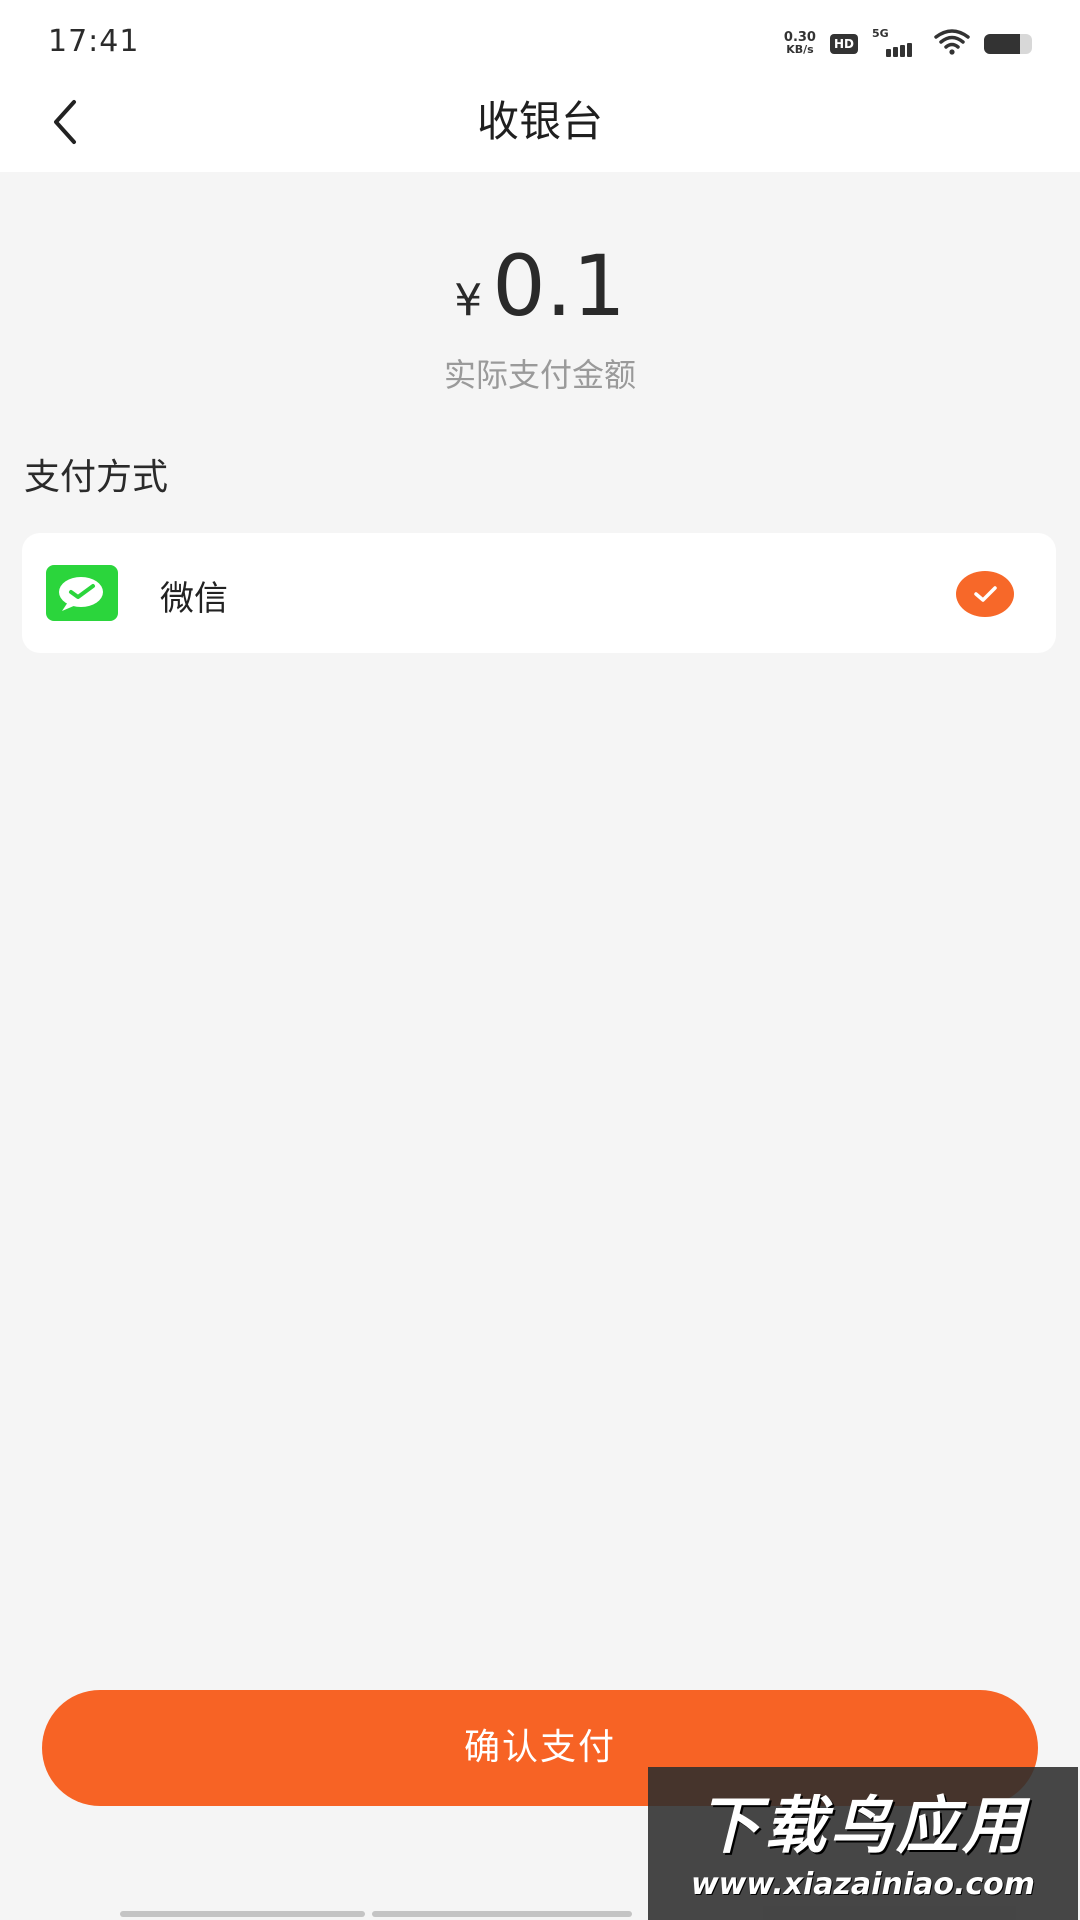 This screenshot has height=1920, width=1080. What do you see at coordinates (862, 1825) in the screenshot?
I see `watermark-title: 下载鸟应用` at bounding box center [862, 1825].